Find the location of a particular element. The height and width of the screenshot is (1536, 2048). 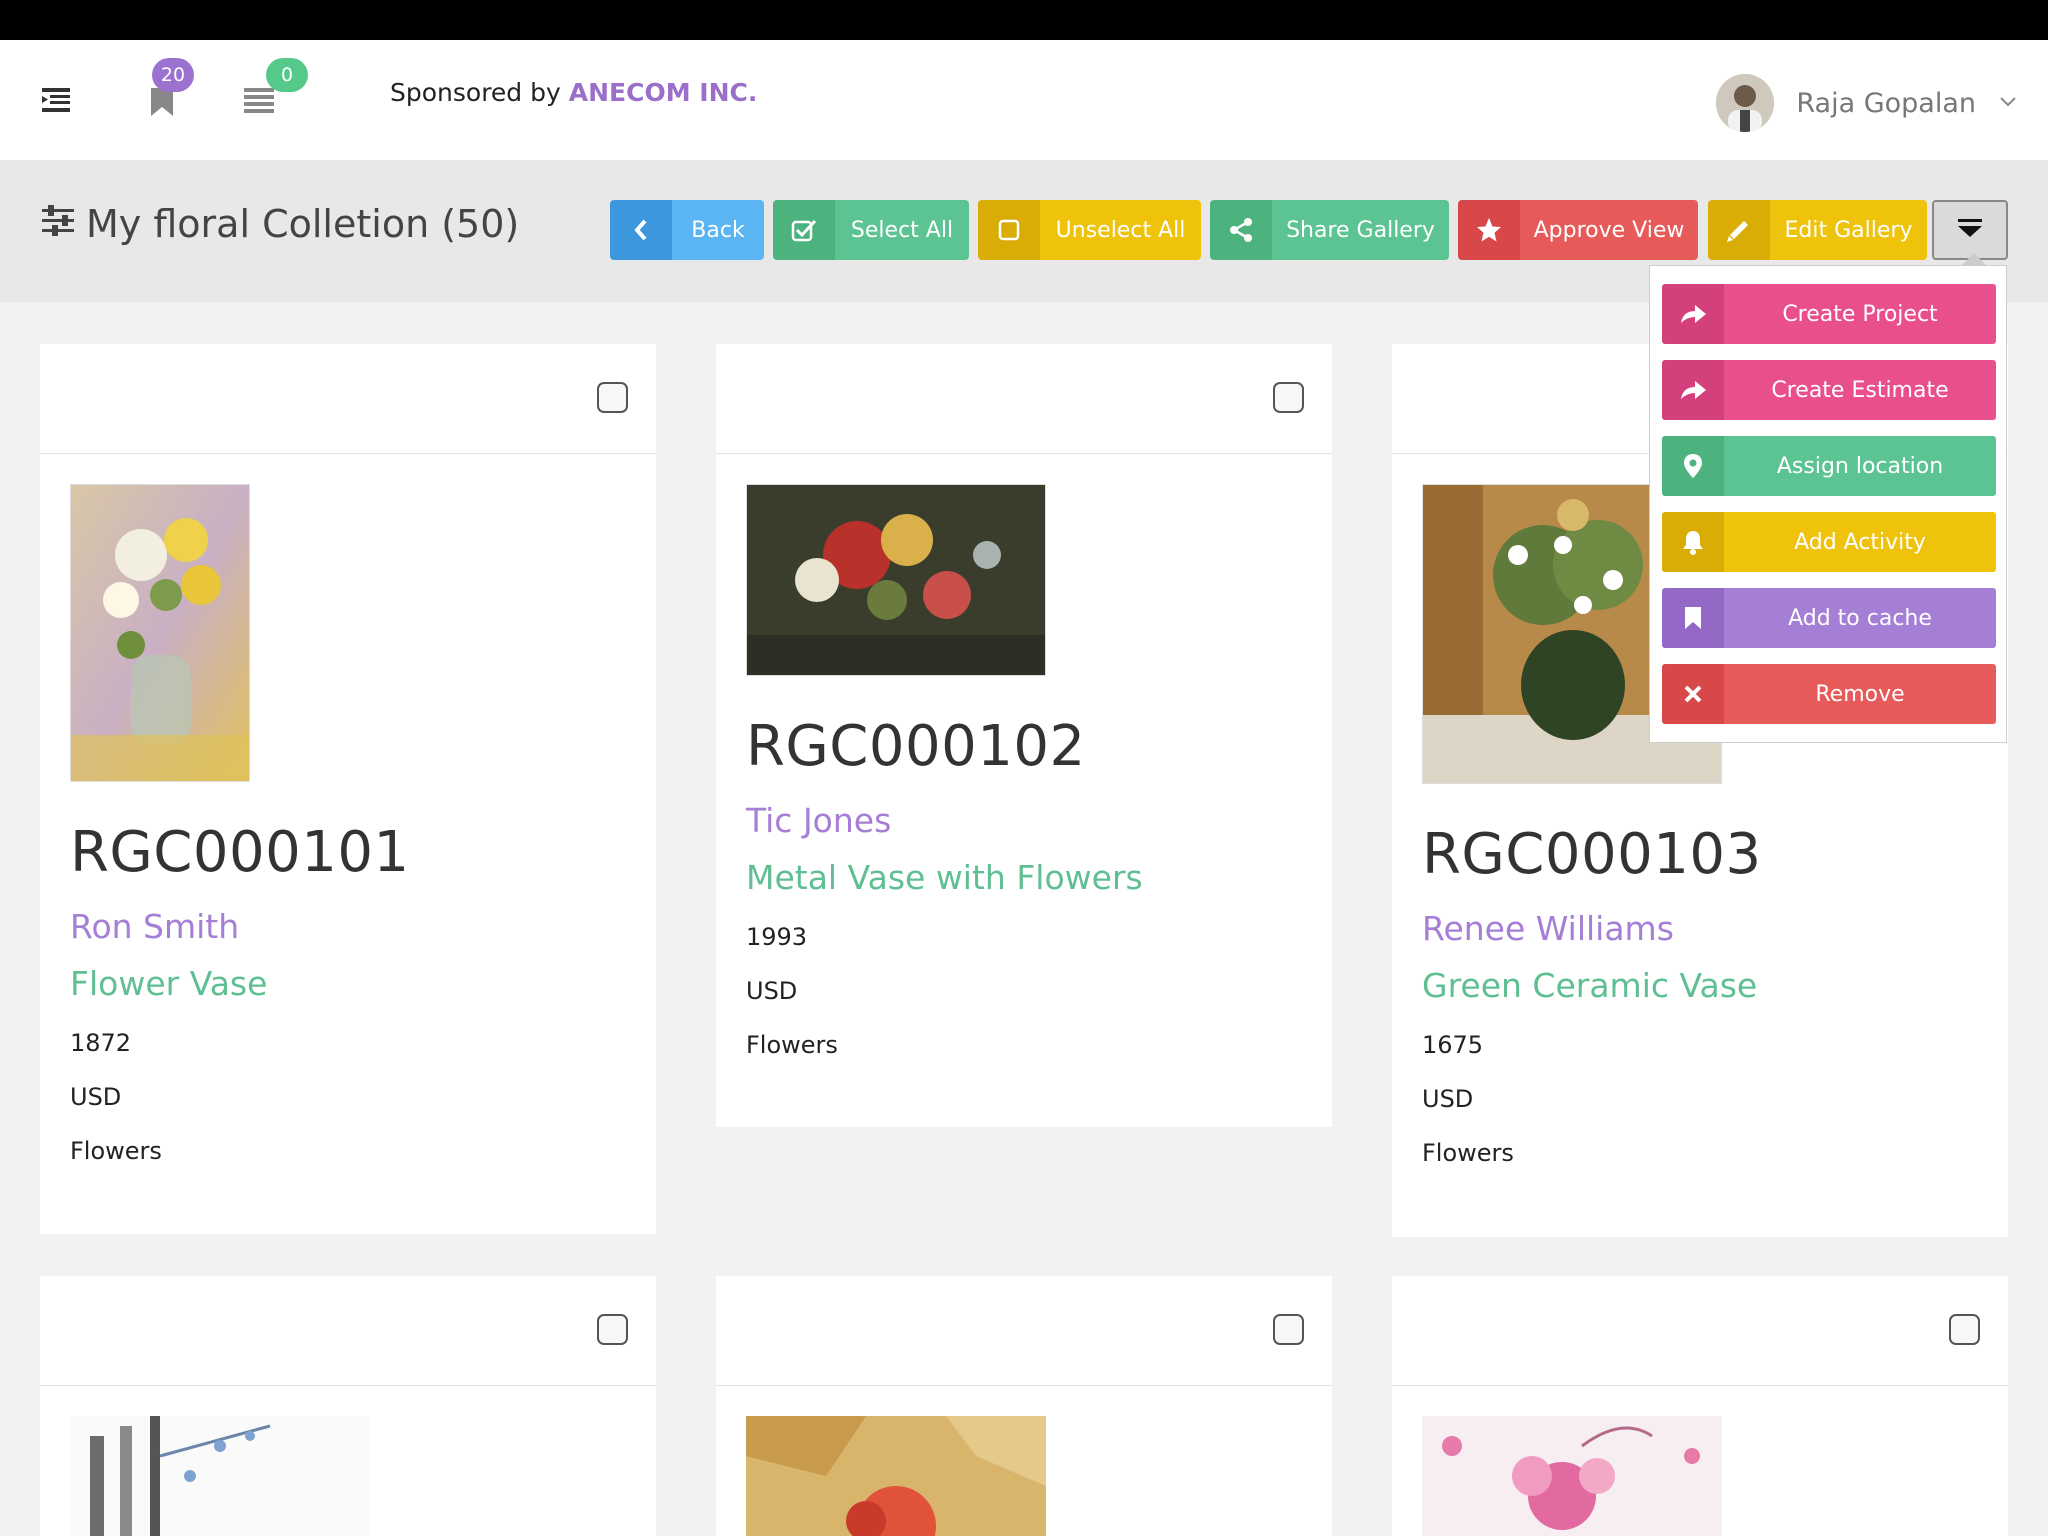

filter-sliders-icon is located at coordinates (58, 224).